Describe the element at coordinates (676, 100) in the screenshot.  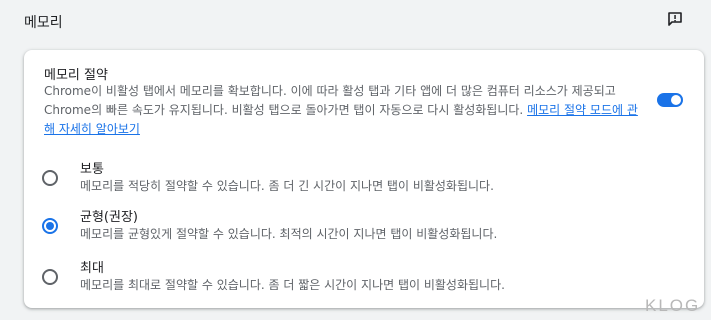
I see `toggle-knob` at that location.